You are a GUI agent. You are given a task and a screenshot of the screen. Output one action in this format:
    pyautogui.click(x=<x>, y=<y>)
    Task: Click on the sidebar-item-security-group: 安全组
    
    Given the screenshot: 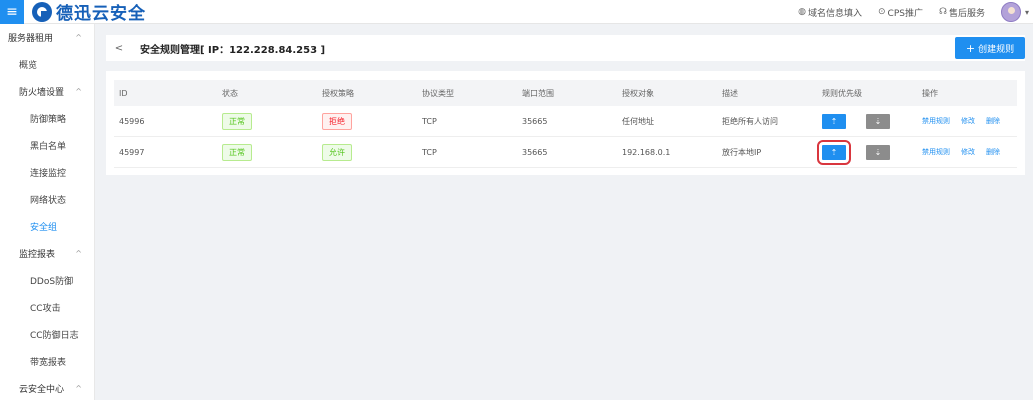 What is the action you would take?
    pyautogui.click(x=47, y=226)
    